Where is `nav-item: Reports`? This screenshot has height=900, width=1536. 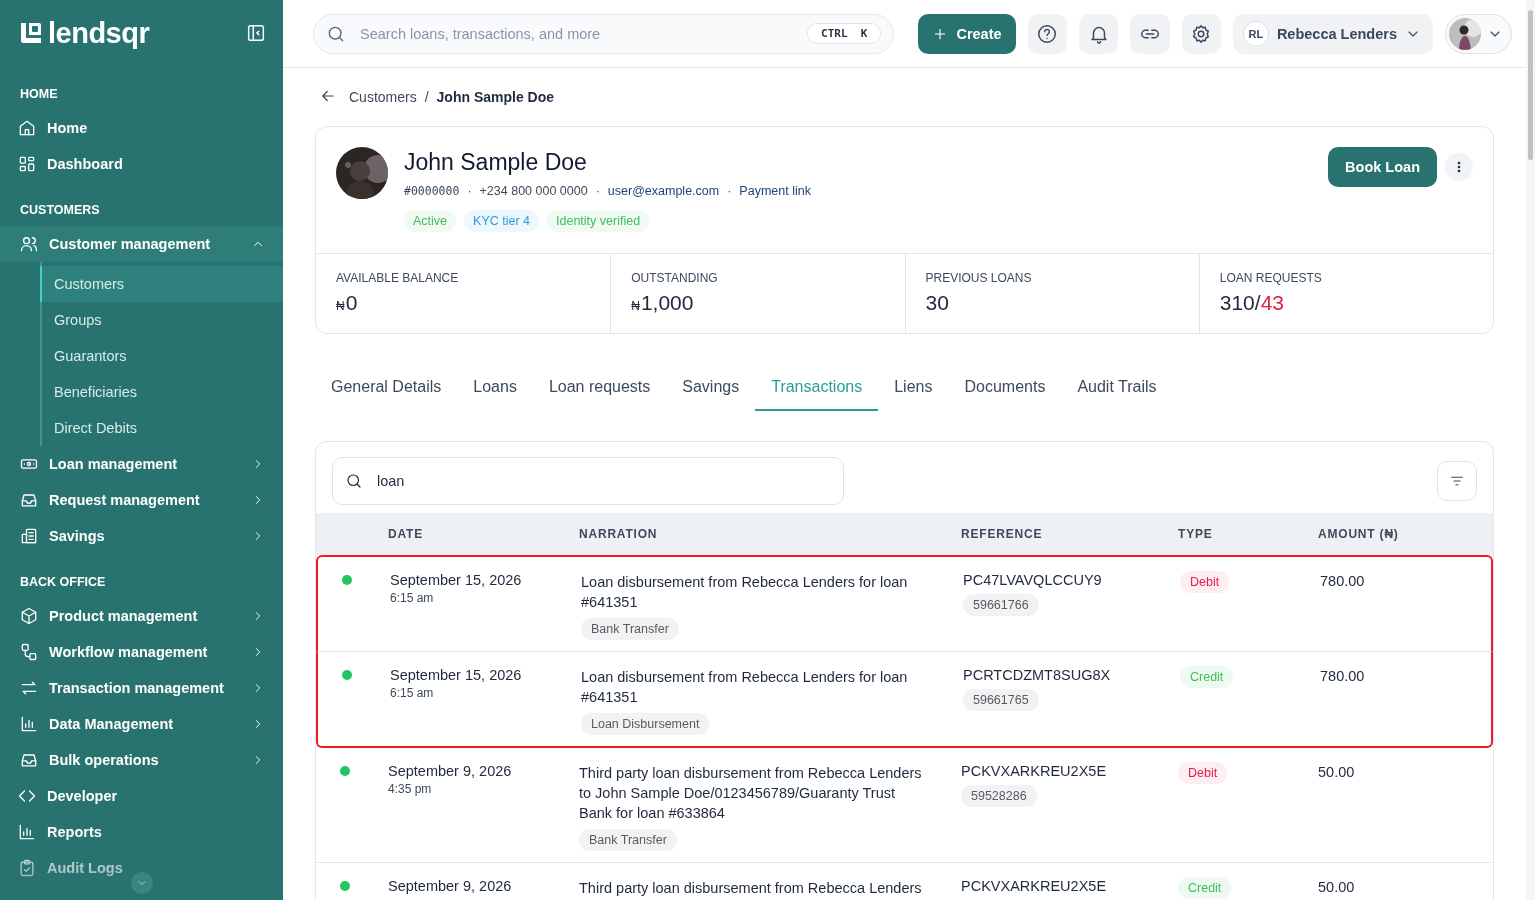
nav-item: Reports is located at coordinates (141, 832).